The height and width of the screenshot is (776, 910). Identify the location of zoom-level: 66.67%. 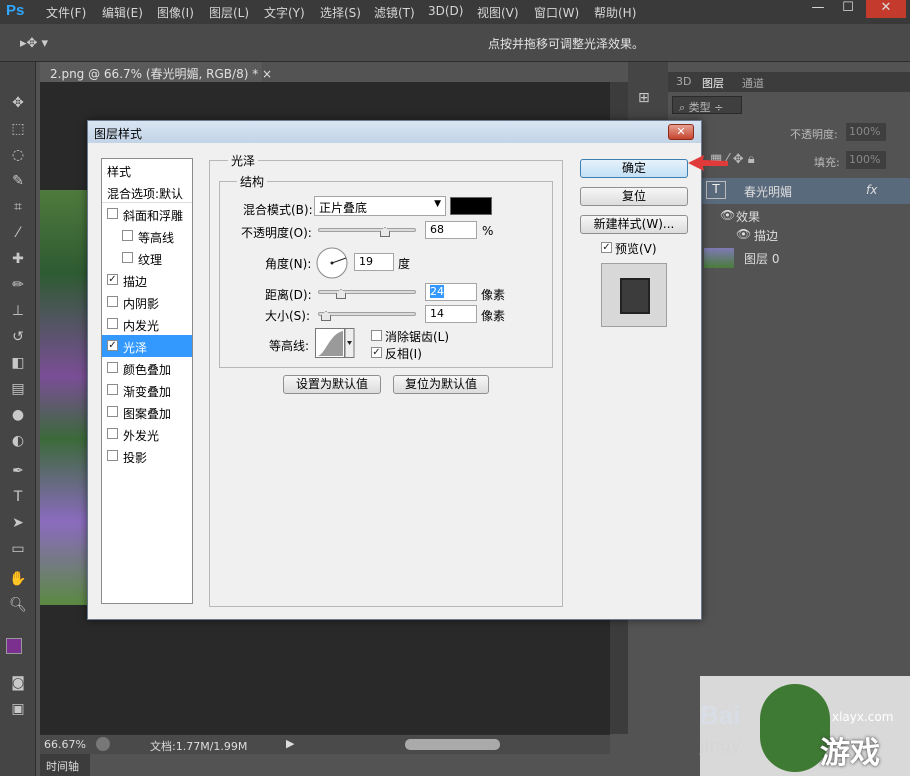
(65, 744).